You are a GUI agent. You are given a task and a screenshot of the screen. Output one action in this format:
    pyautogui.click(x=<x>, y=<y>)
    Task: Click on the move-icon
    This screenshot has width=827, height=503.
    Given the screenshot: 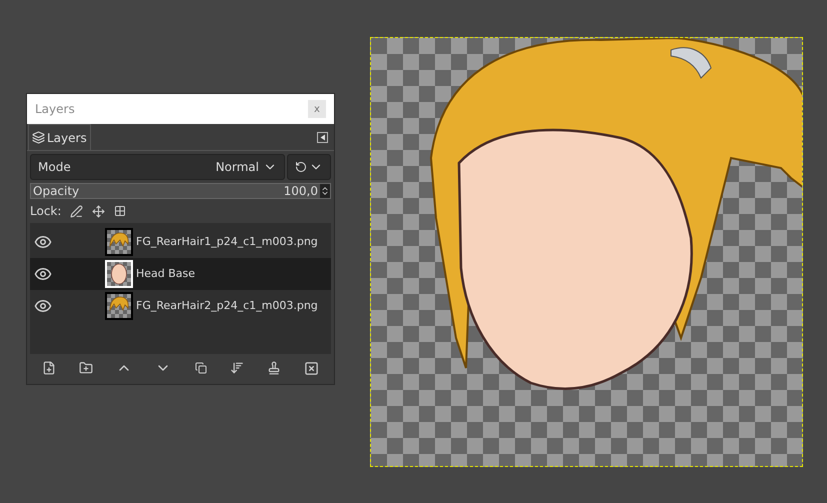 What is the action you would take?
    pyautogui.click(x=99, y=211)
    